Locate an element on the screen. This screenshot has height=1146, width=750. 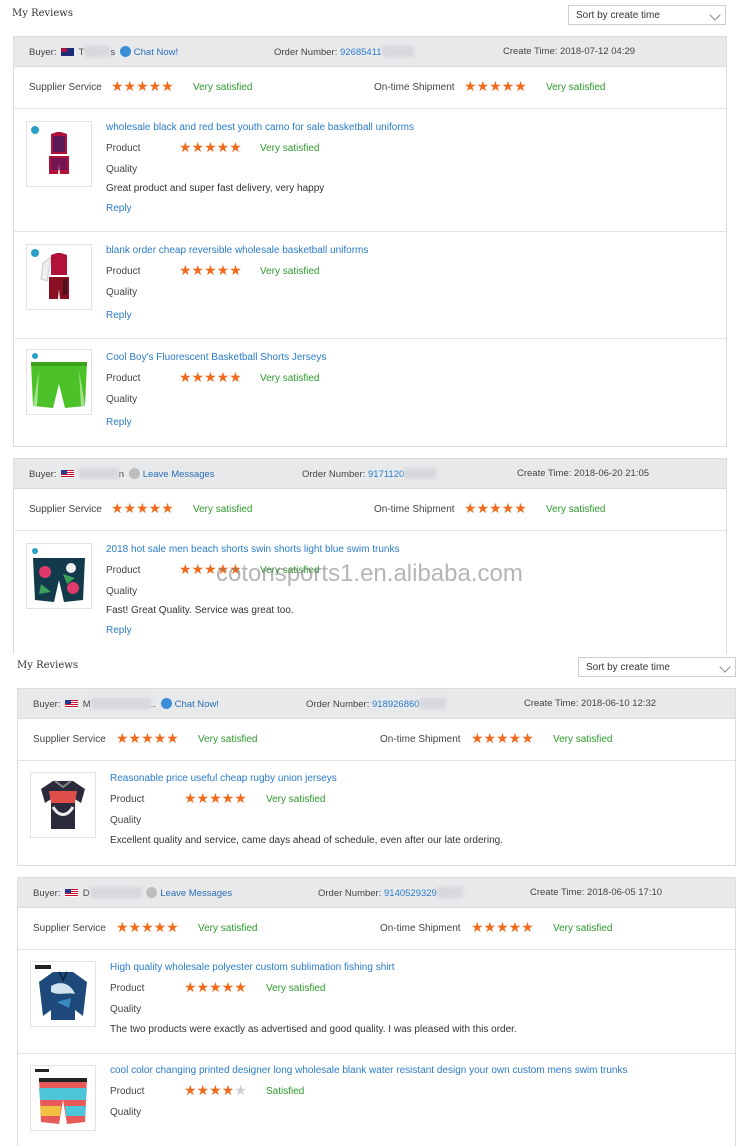
buyer-info: Buyer: M.. Chat Now! is located at coordinates (126, 704).